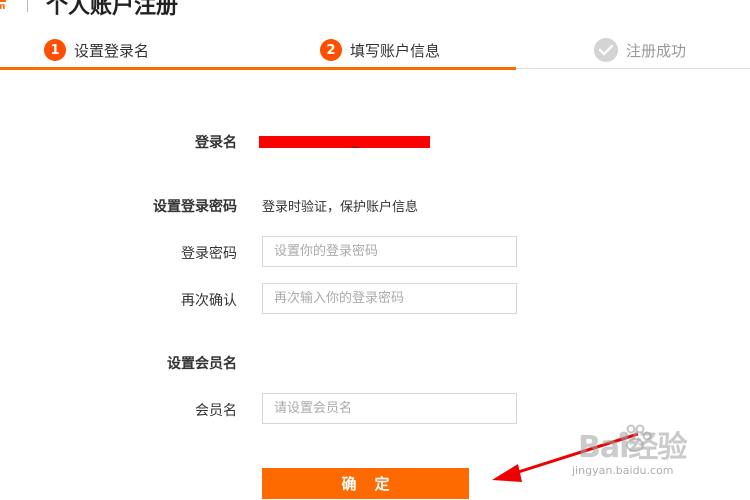 This screenshot has height=500, width=750. Describe the element at coordinates (365, 483) in the screenshot. I see `confirm-button: 确定` at that location.